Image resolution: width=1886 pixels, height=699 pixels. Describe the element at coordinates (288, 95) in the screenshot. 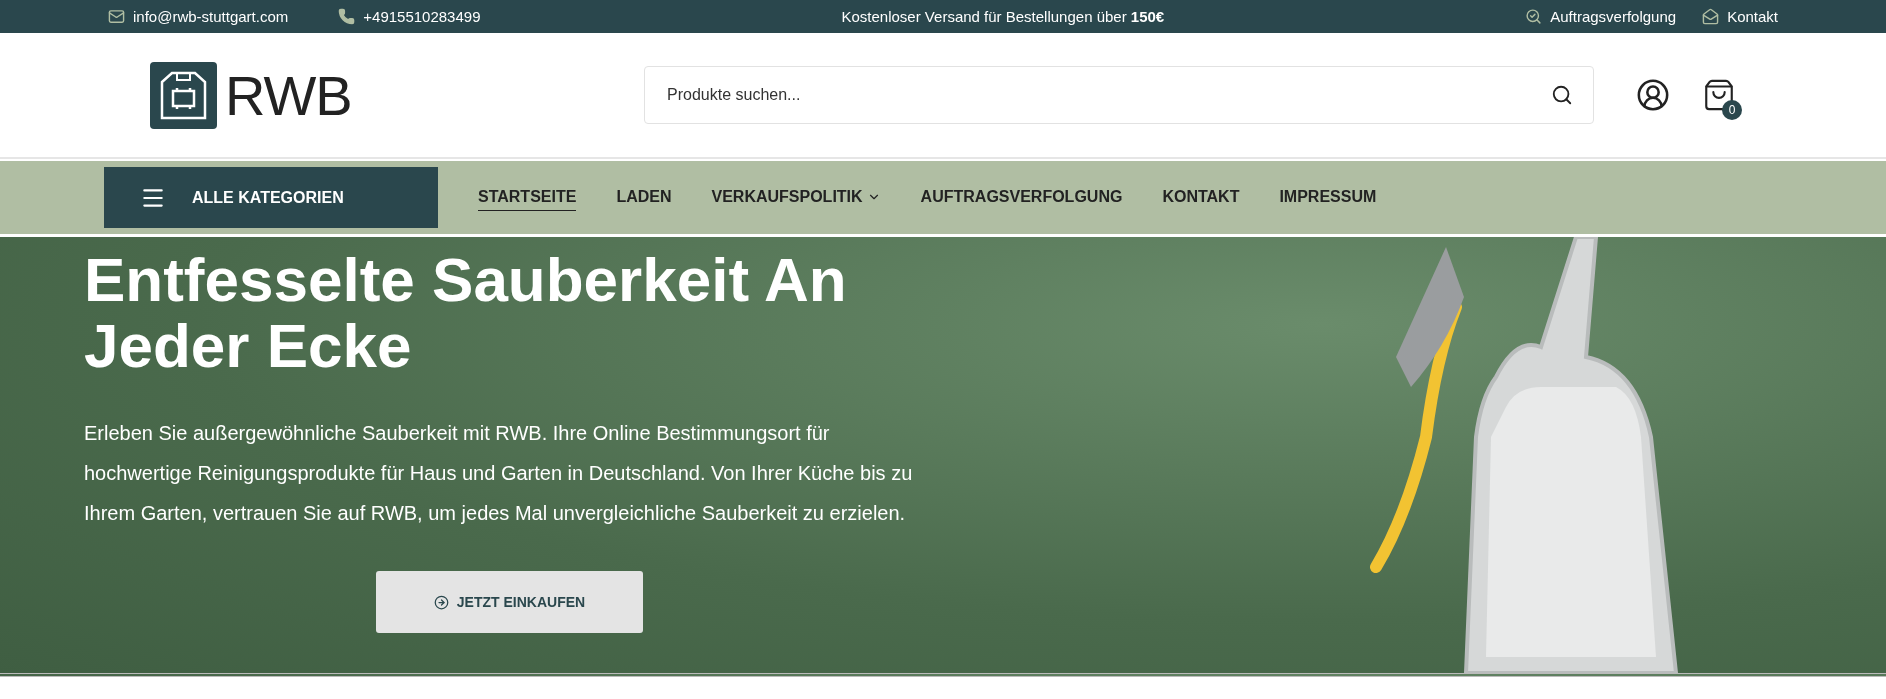

I see `logo-text: RWB` at that location.